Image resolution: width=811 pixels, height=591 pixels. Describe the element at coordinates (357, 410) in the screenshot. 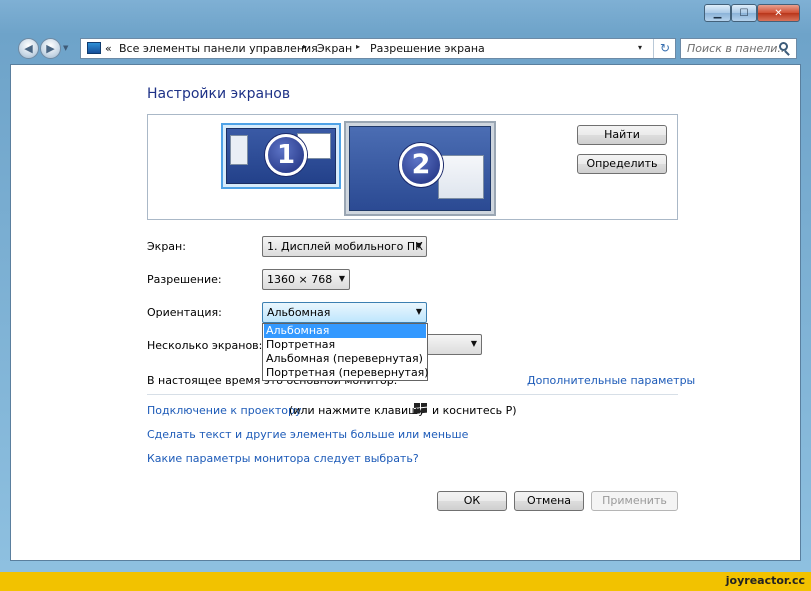

I see `projector-hint-start: (или нажмите клавишу` at that location.